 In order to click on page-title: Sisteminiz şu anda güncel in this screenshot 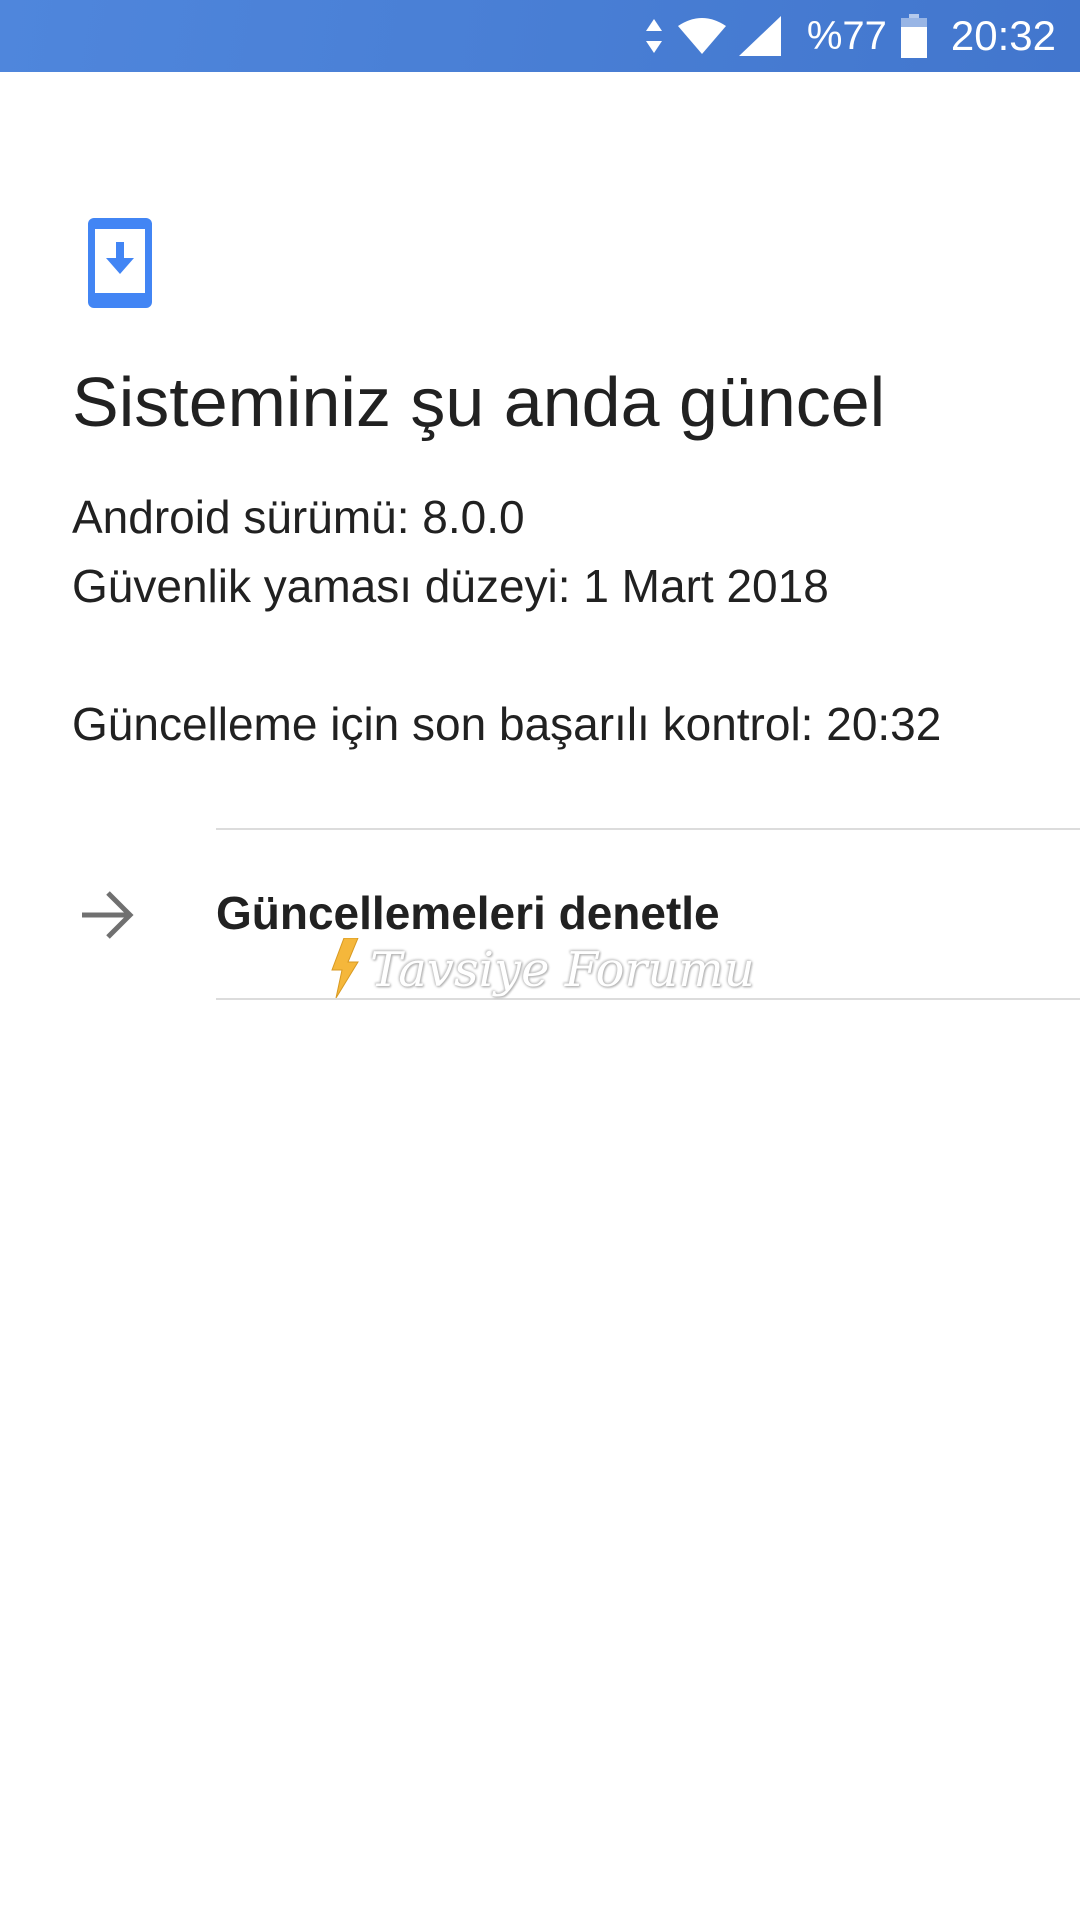, I will do `click(479, 402)`.